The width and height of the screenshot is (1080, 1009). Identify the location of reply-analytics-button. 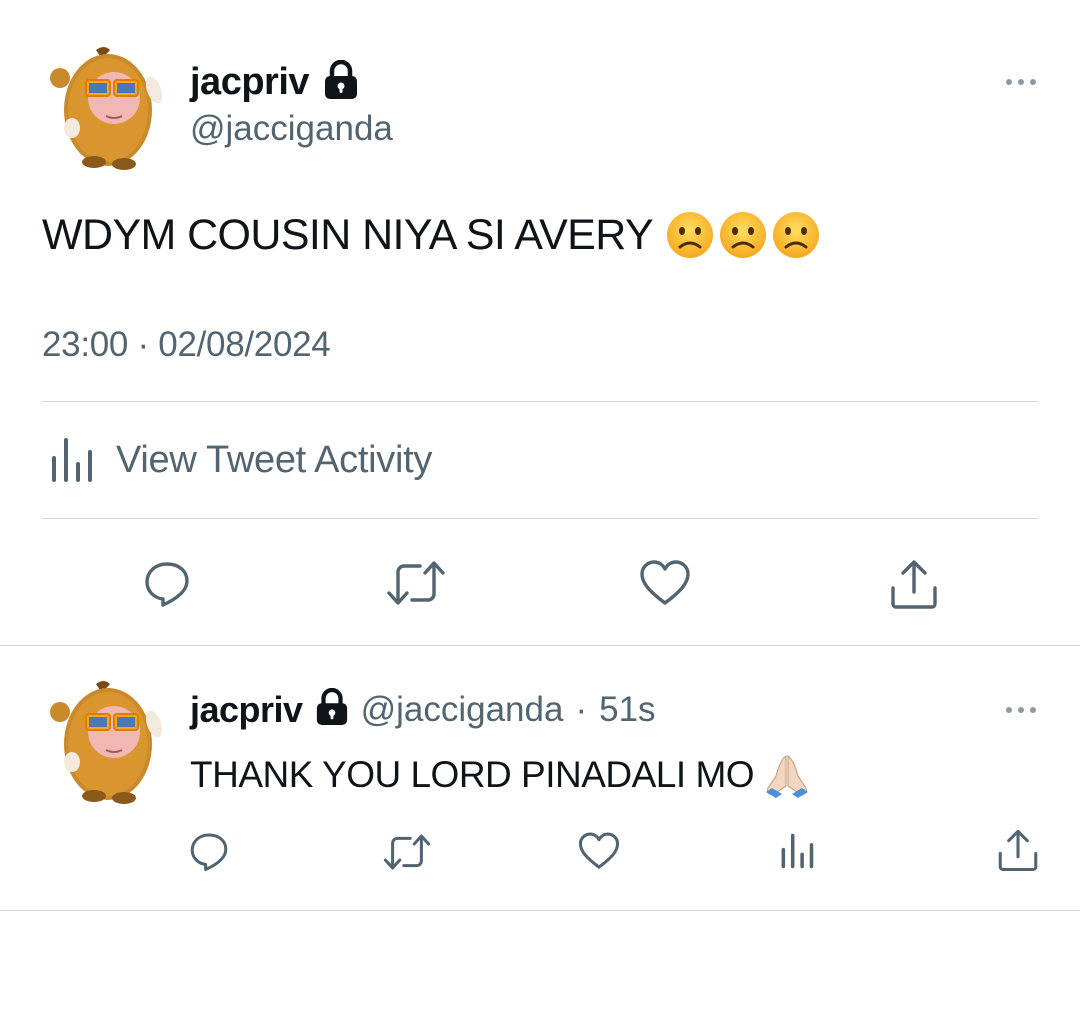
(798, 851).